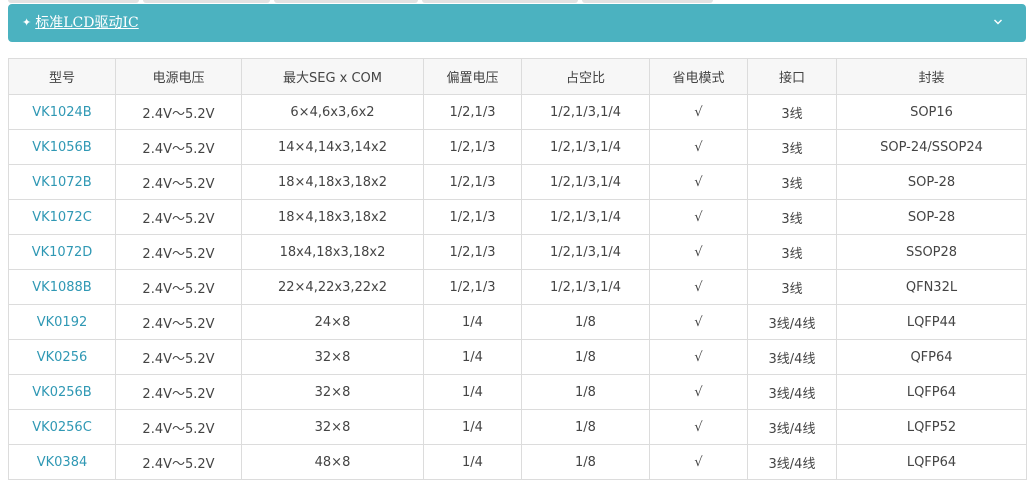 Image resolution: width=1034 pixels, height=497 pixels. I want to click on category-panel-header: ✦ 标准LCD驱动IC, so click(517, 23).